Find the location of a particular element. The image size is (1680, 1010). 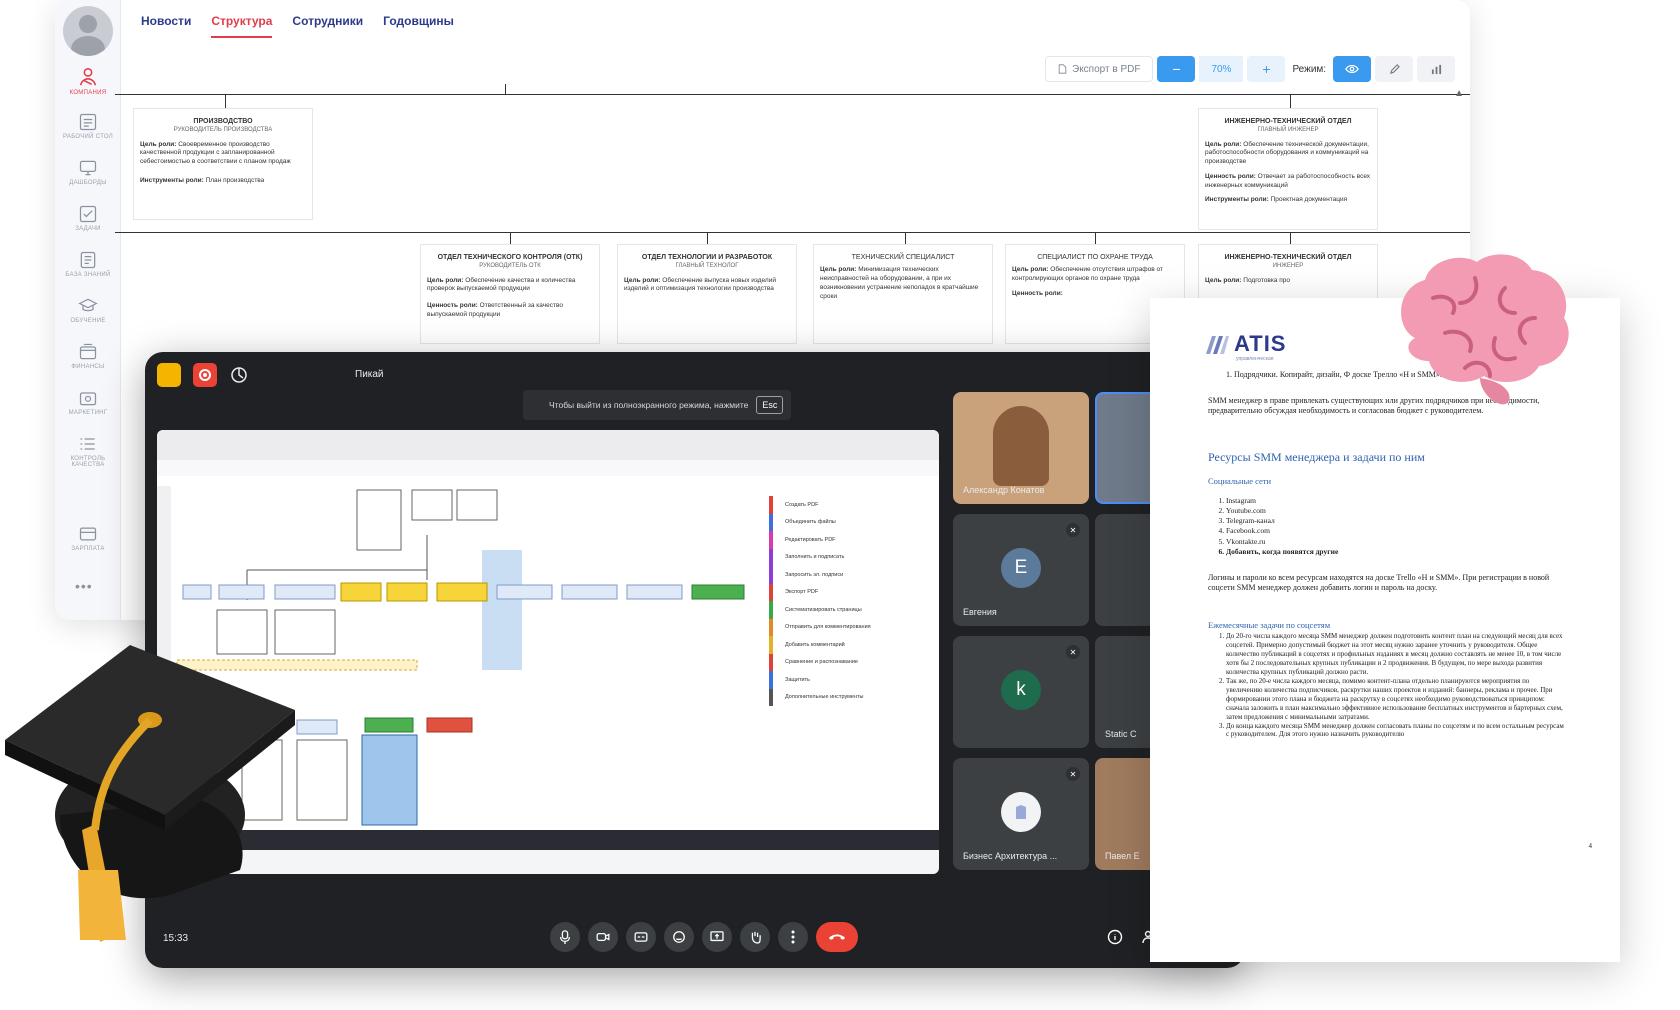

video-icon is located at coordinates (603, 937).